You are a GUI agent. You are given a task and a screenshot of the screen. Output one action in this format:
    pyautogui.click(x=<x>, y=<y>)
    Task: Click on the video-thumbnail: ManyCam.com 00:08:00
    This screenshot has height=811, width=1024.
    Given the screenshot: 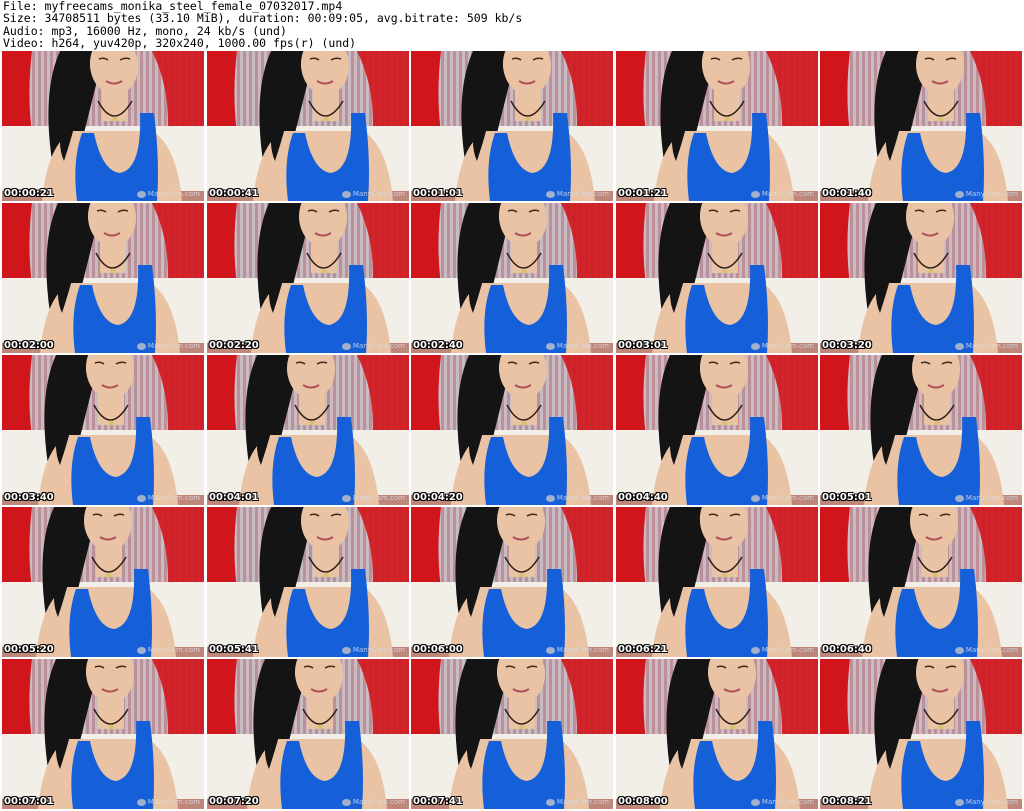 What is the action you would take?
    pyautogui.click(x=717, y=734)
    